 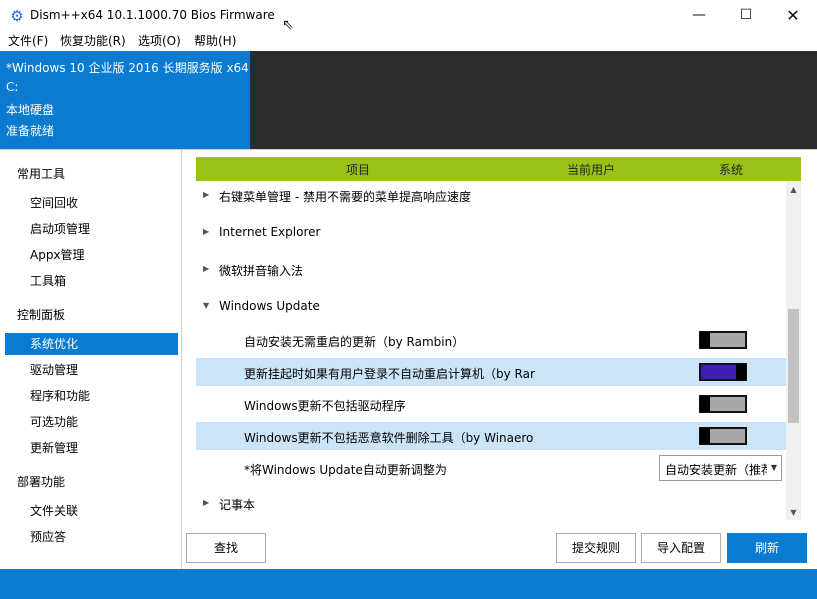 I want to click on column-item: 项目, so click(x=358, y=169).